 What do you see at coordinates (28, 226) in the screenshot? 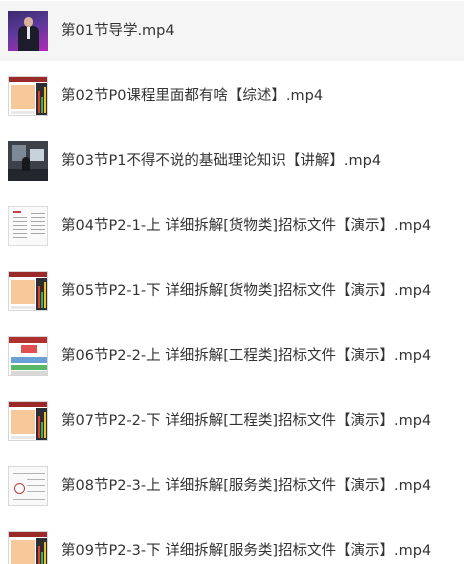
I see `document-thumbnail` at bounding box center [28, 226].